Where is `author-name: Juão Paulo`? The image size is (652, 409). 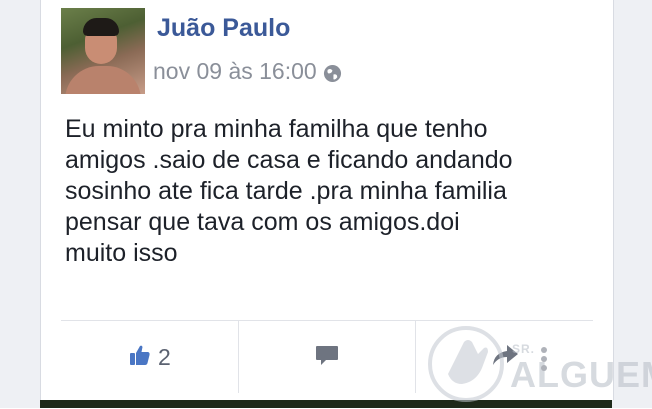 author-name: Juão Paulo is located at coordinates (223, 28).